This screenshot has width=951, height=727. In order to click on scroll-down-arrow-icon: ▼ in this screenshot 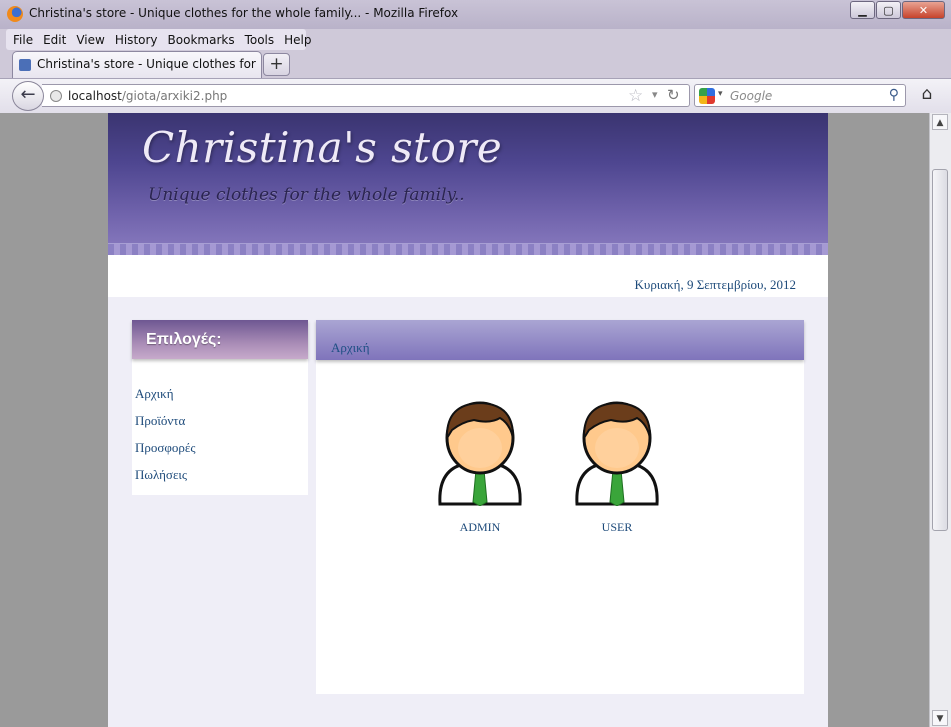, I will do `click(940, 718)`.